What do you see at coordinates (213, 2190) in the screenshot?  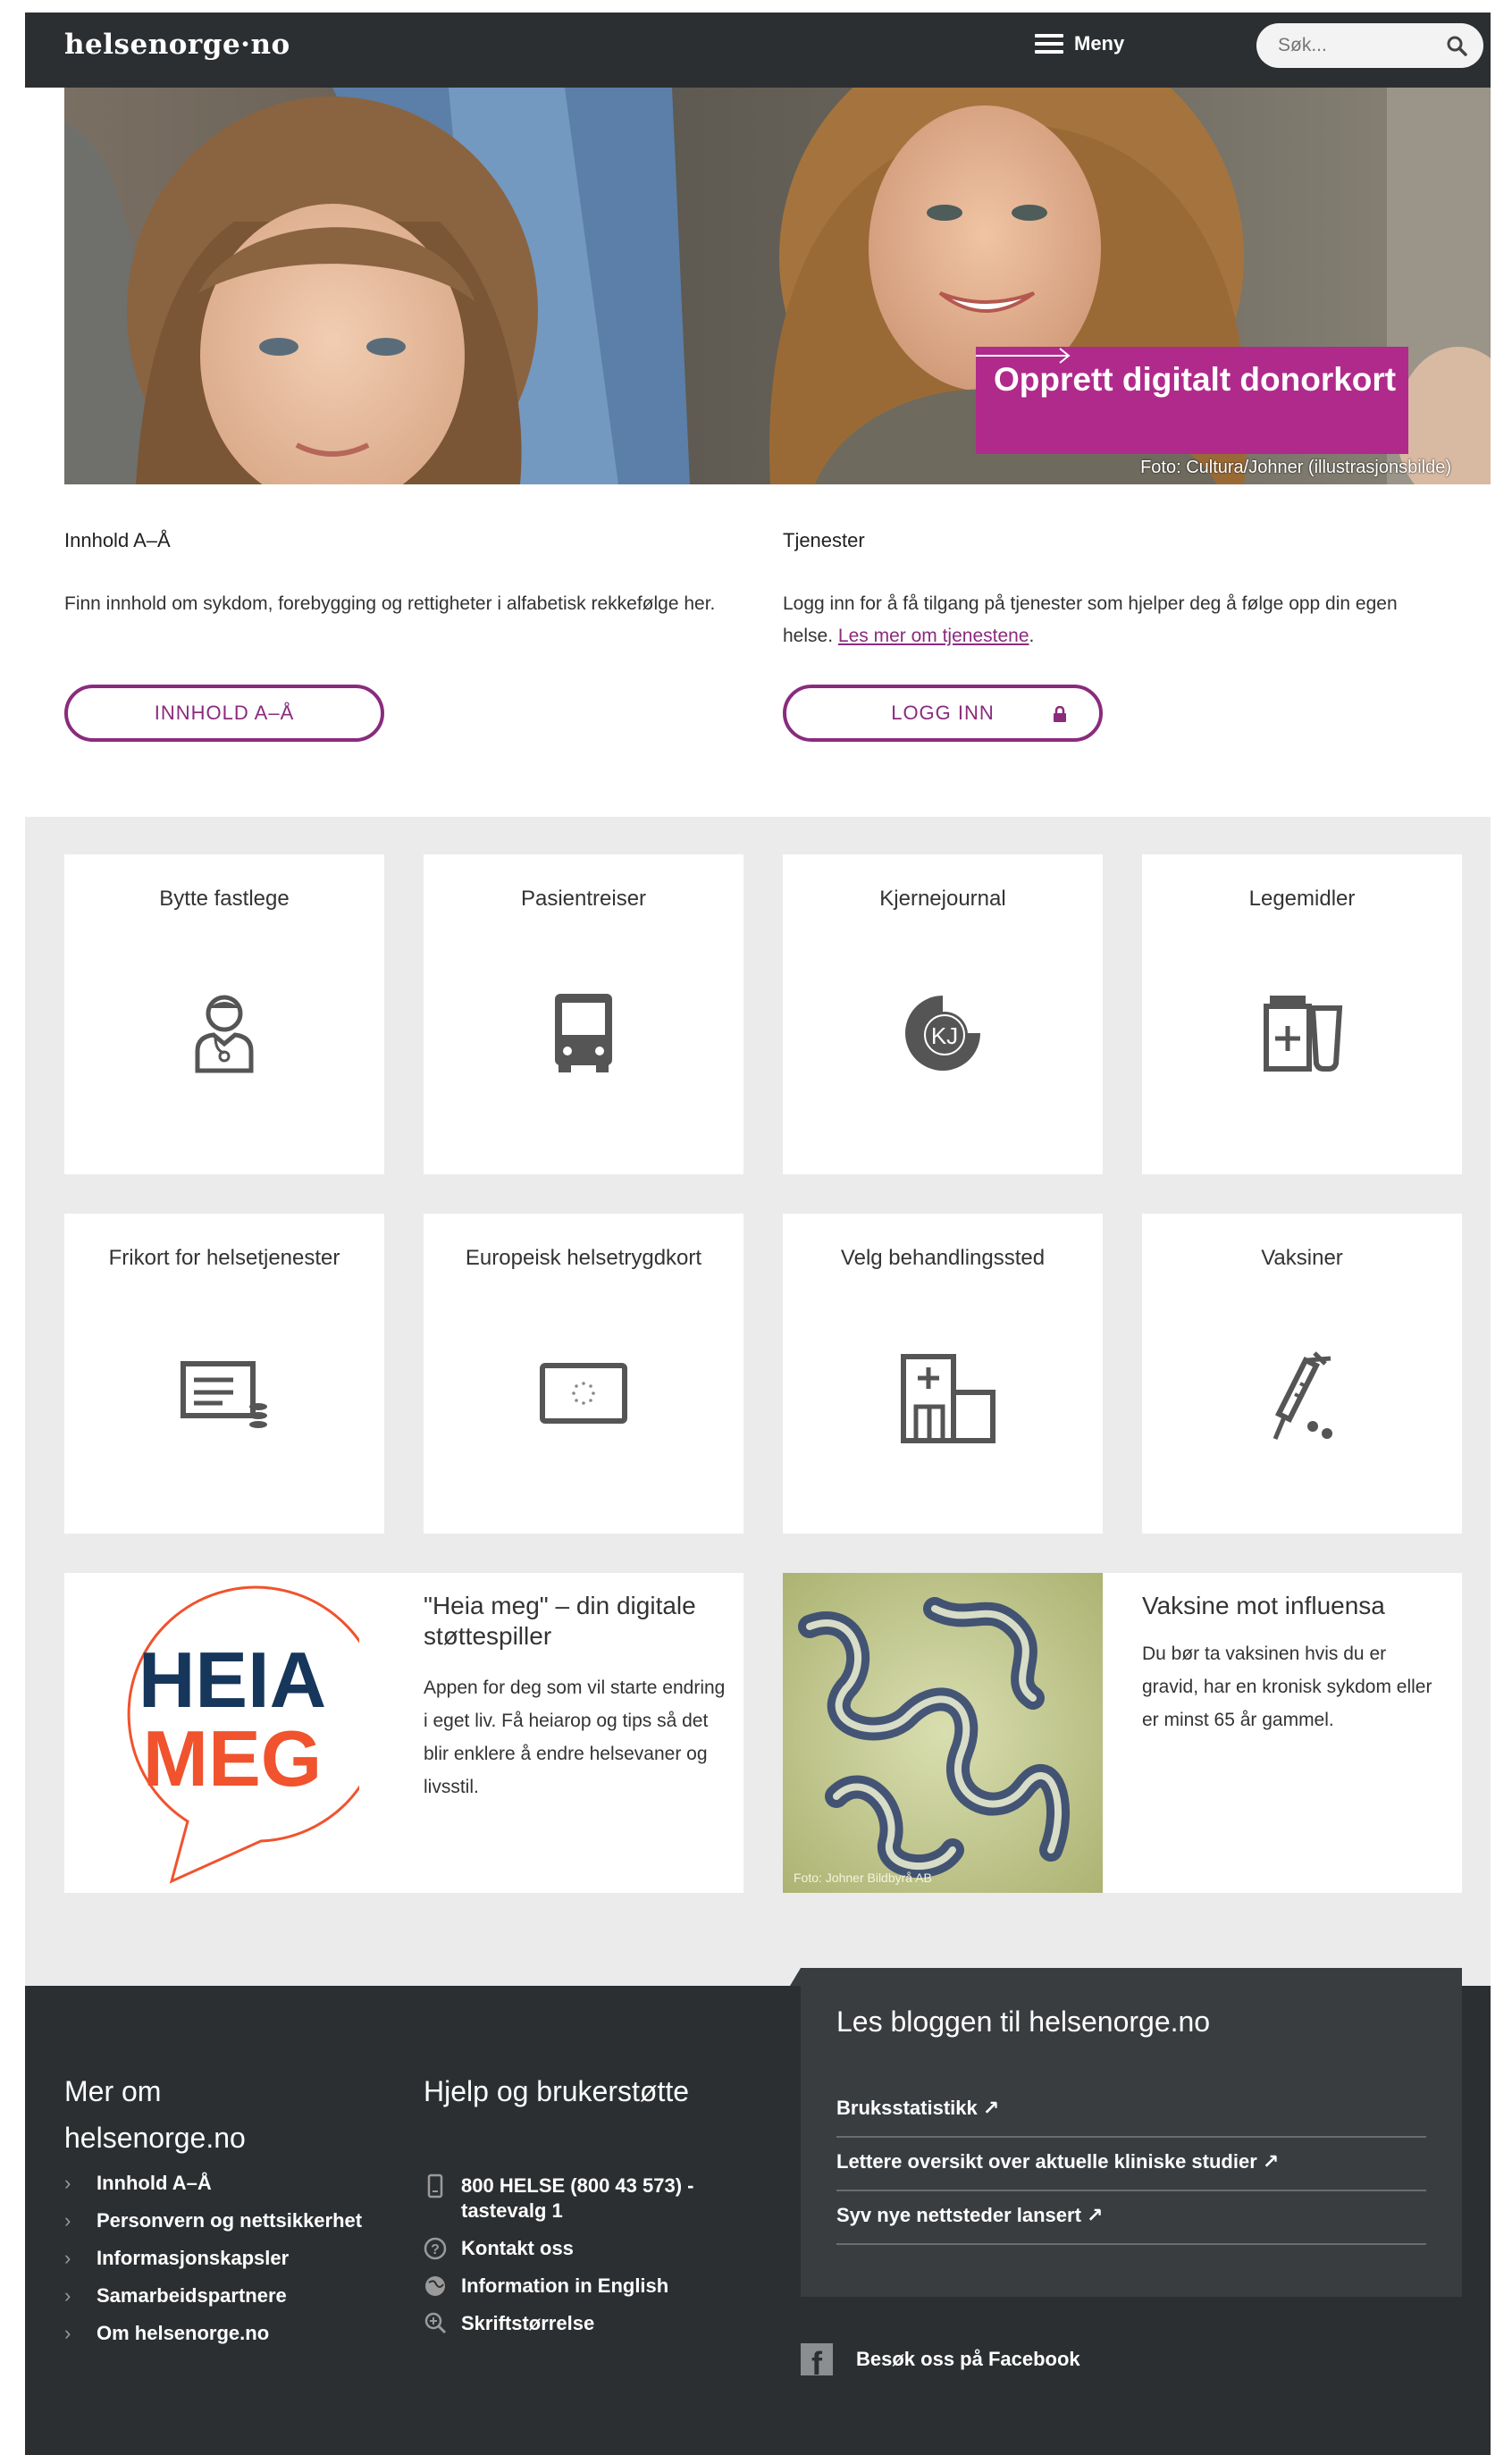 I see `footer-link-innhold: › Innhold A–Å` at bounding box center [213, 2190].